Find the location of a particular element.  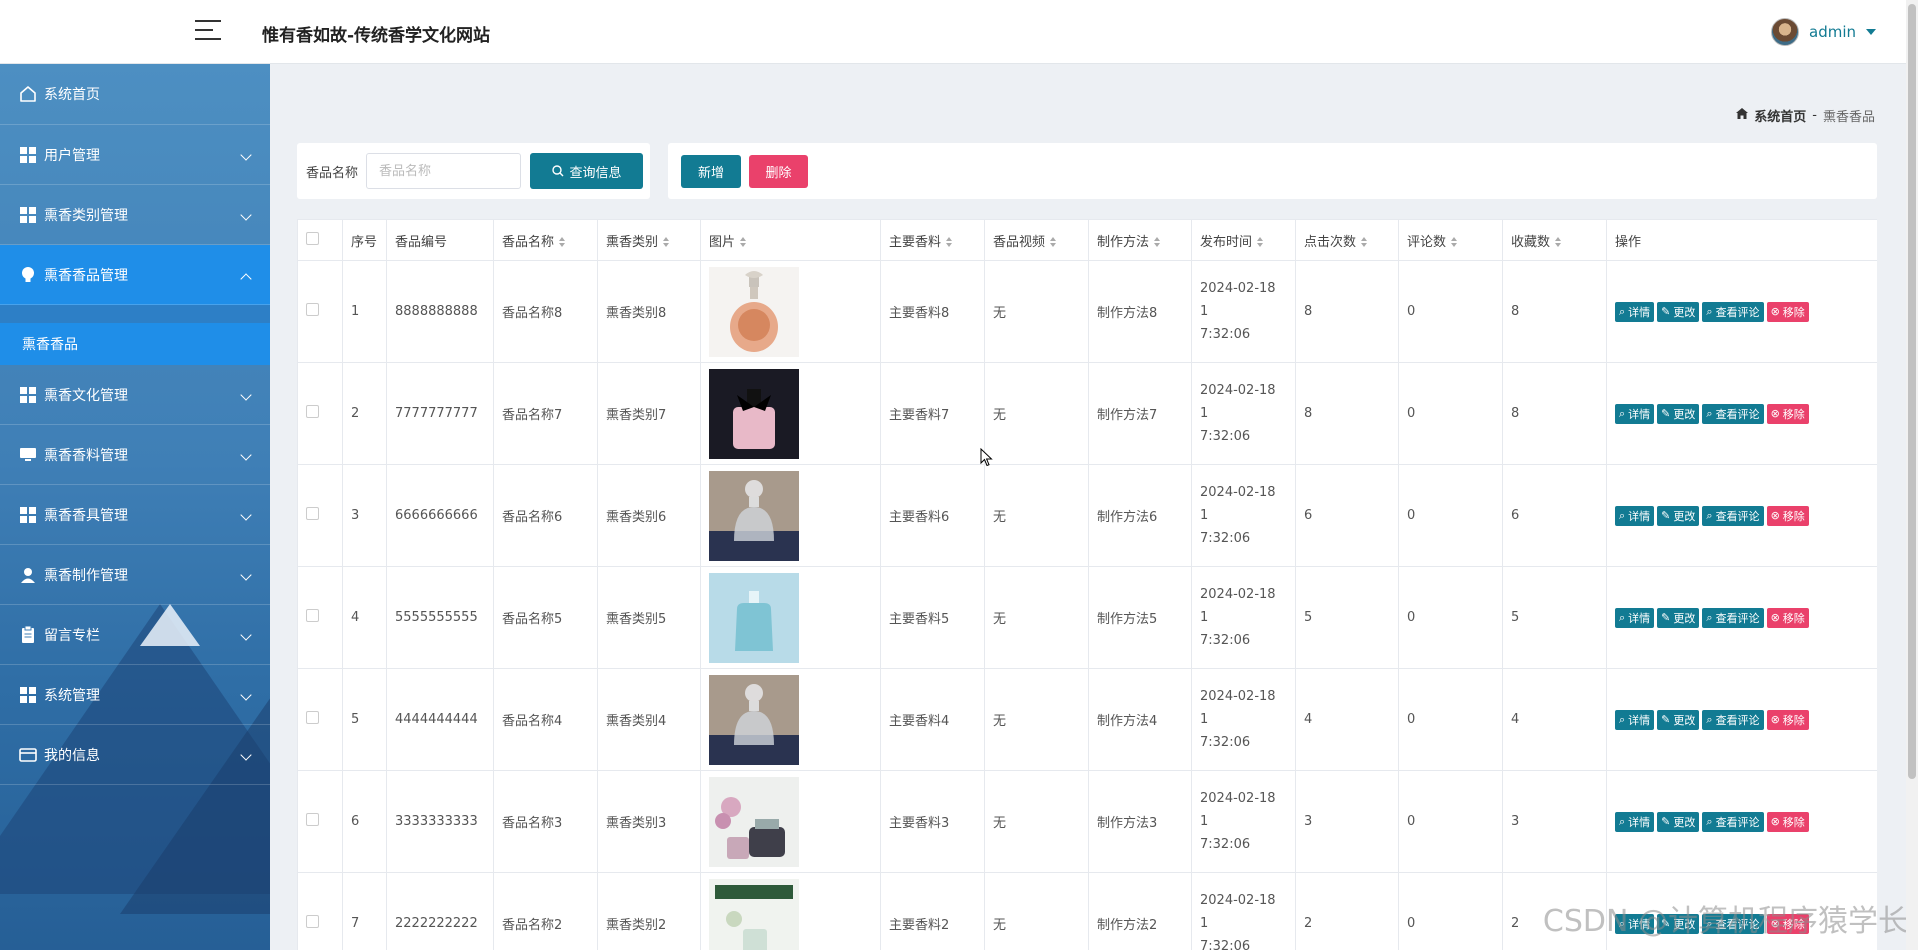

column-header: 香品编号 is located at coordinates (440, 240).